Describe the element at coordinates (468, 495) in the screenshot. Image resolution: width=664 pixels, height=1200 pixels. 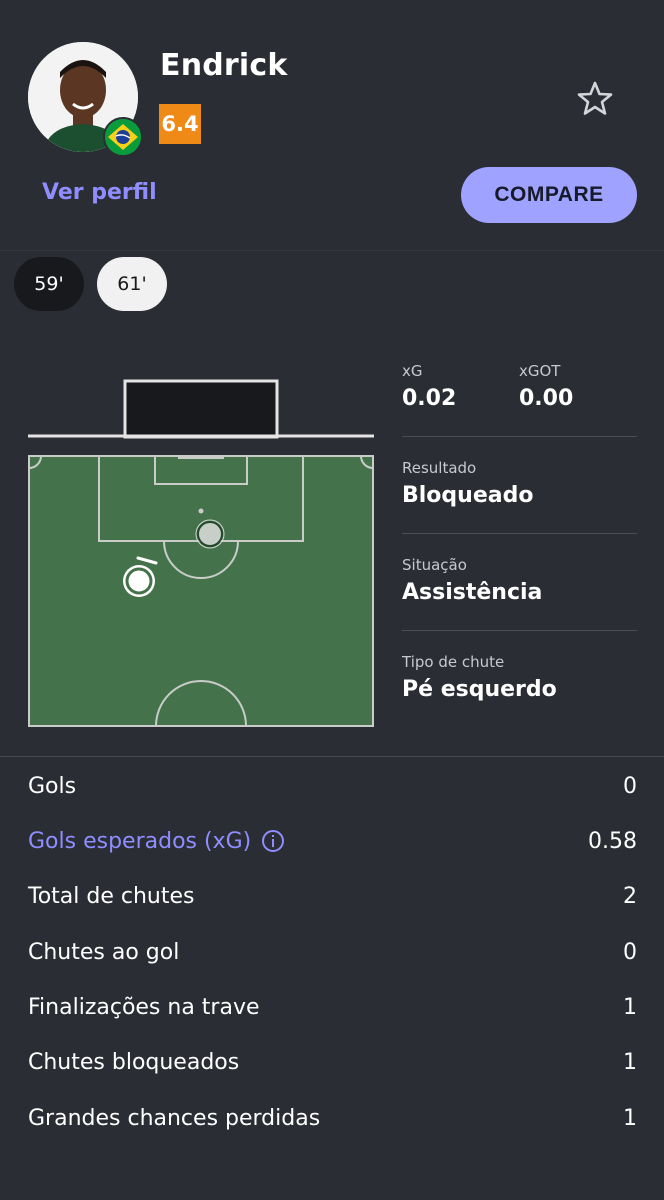
I see `result-value: Bloqueado` at that location.